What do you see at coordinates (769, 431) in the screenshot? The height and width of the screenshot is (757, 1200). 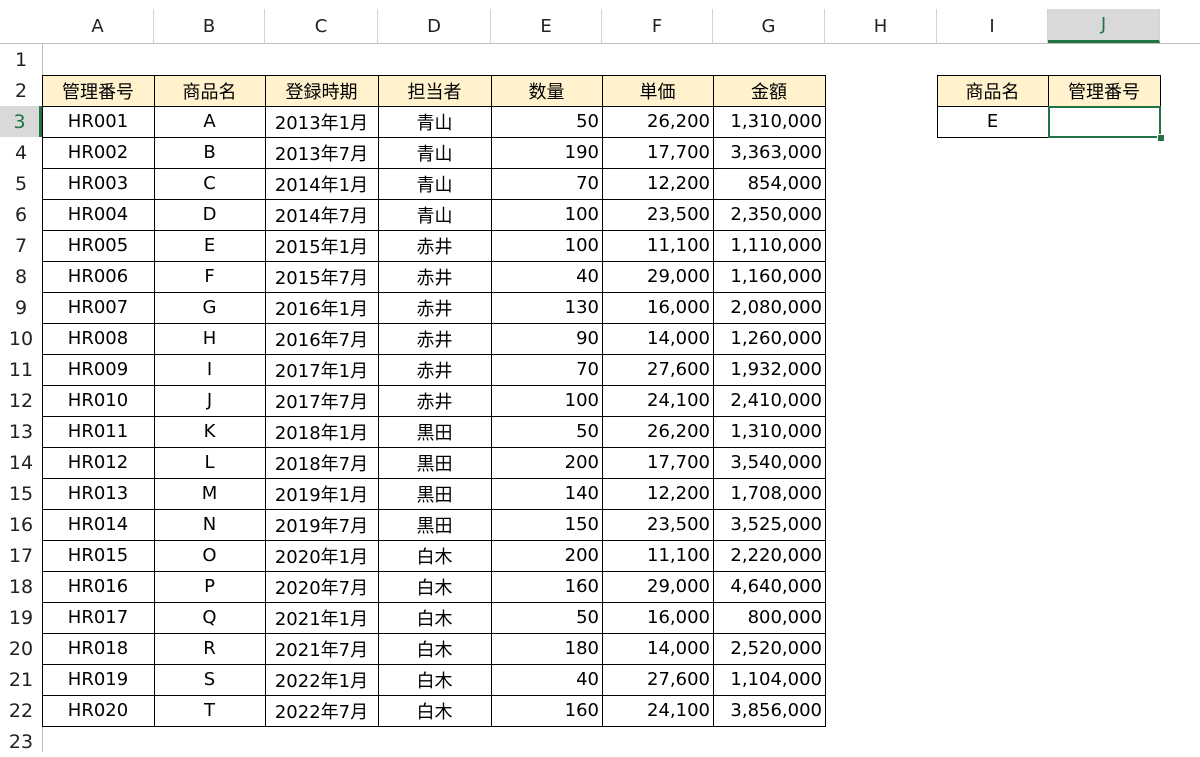 I see `table-cell: 1,310,000` at bounding box center [769, 431].